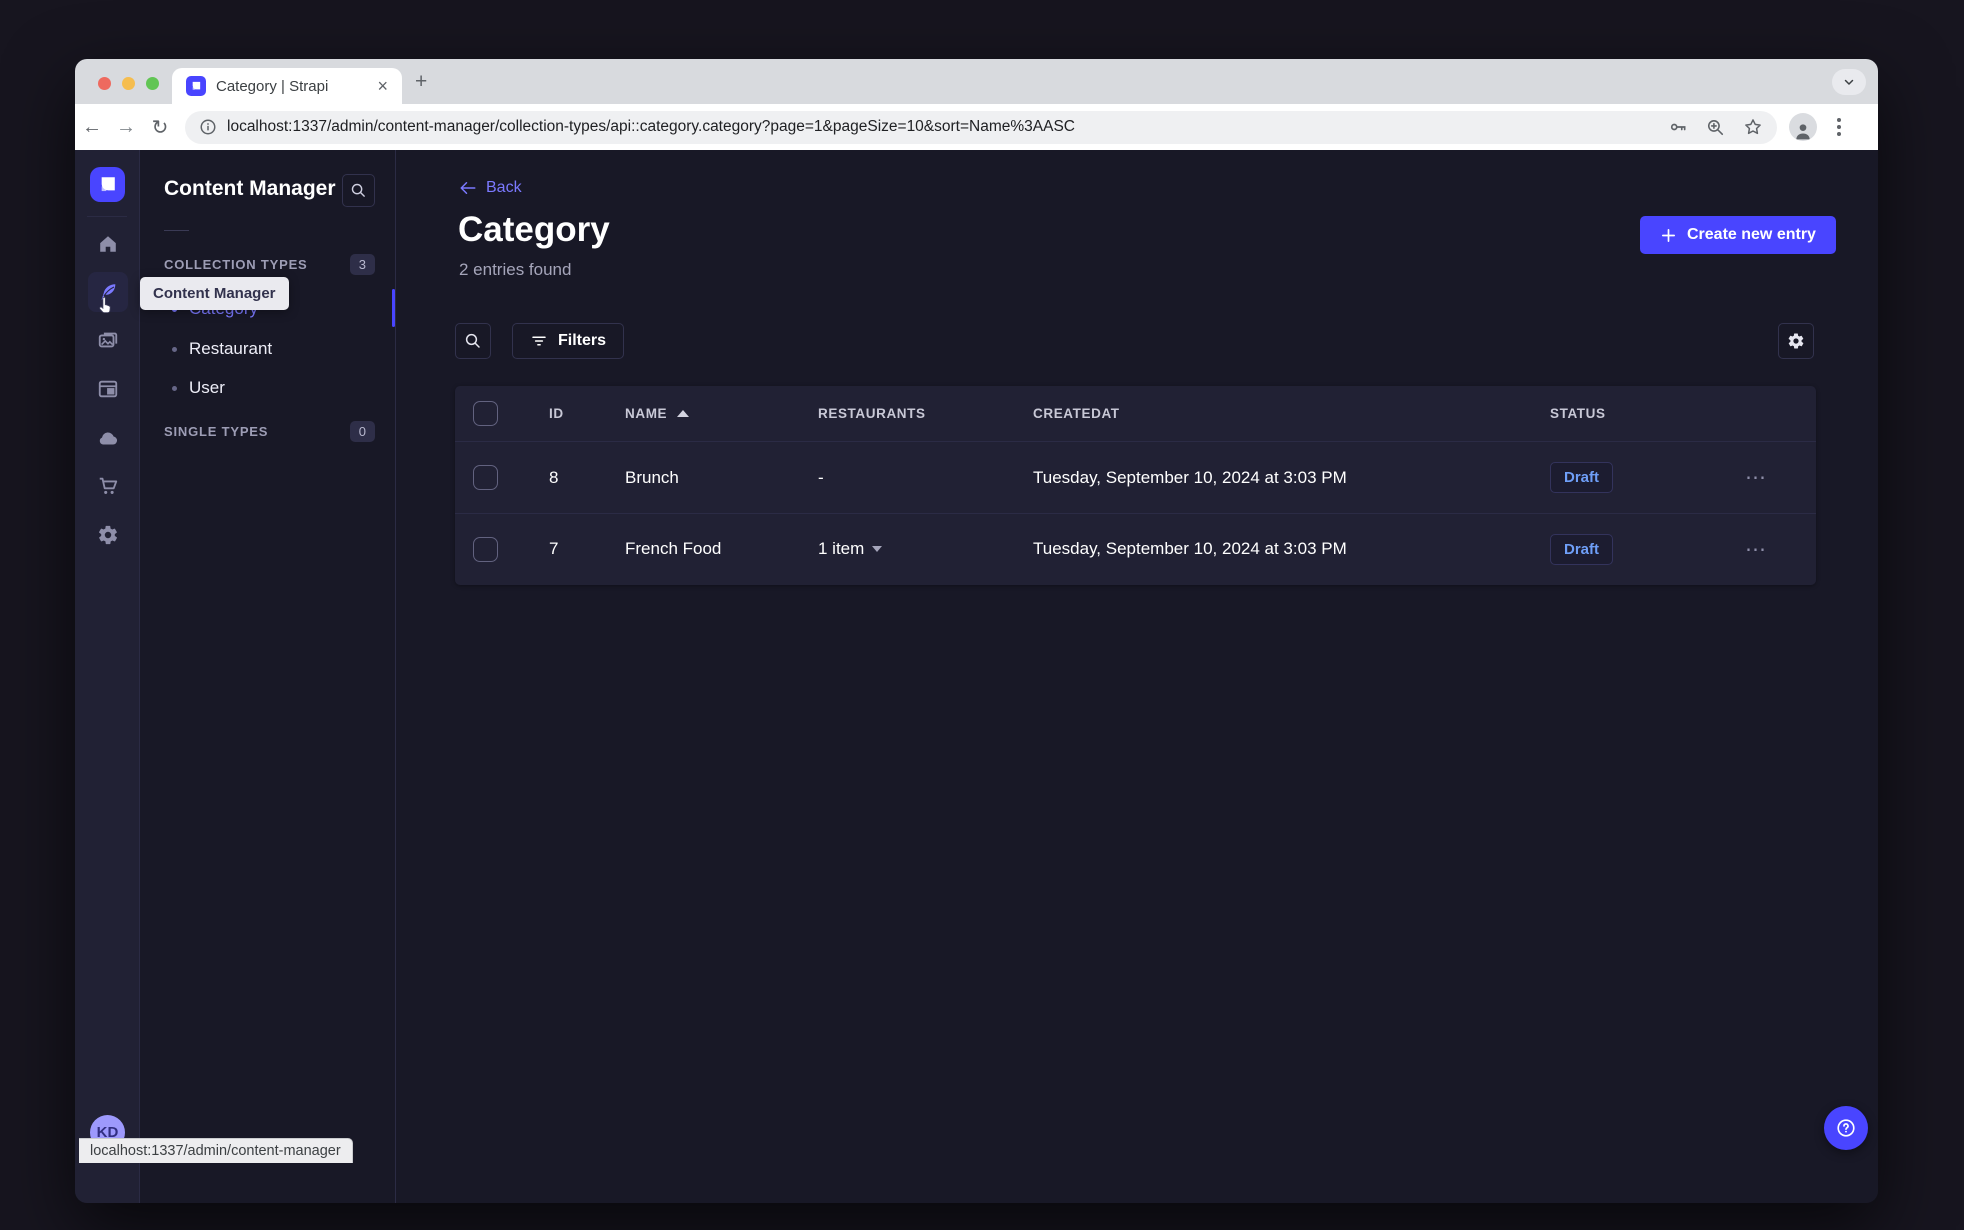  I want to click on hand-cursor-icon, so click(104, 308).